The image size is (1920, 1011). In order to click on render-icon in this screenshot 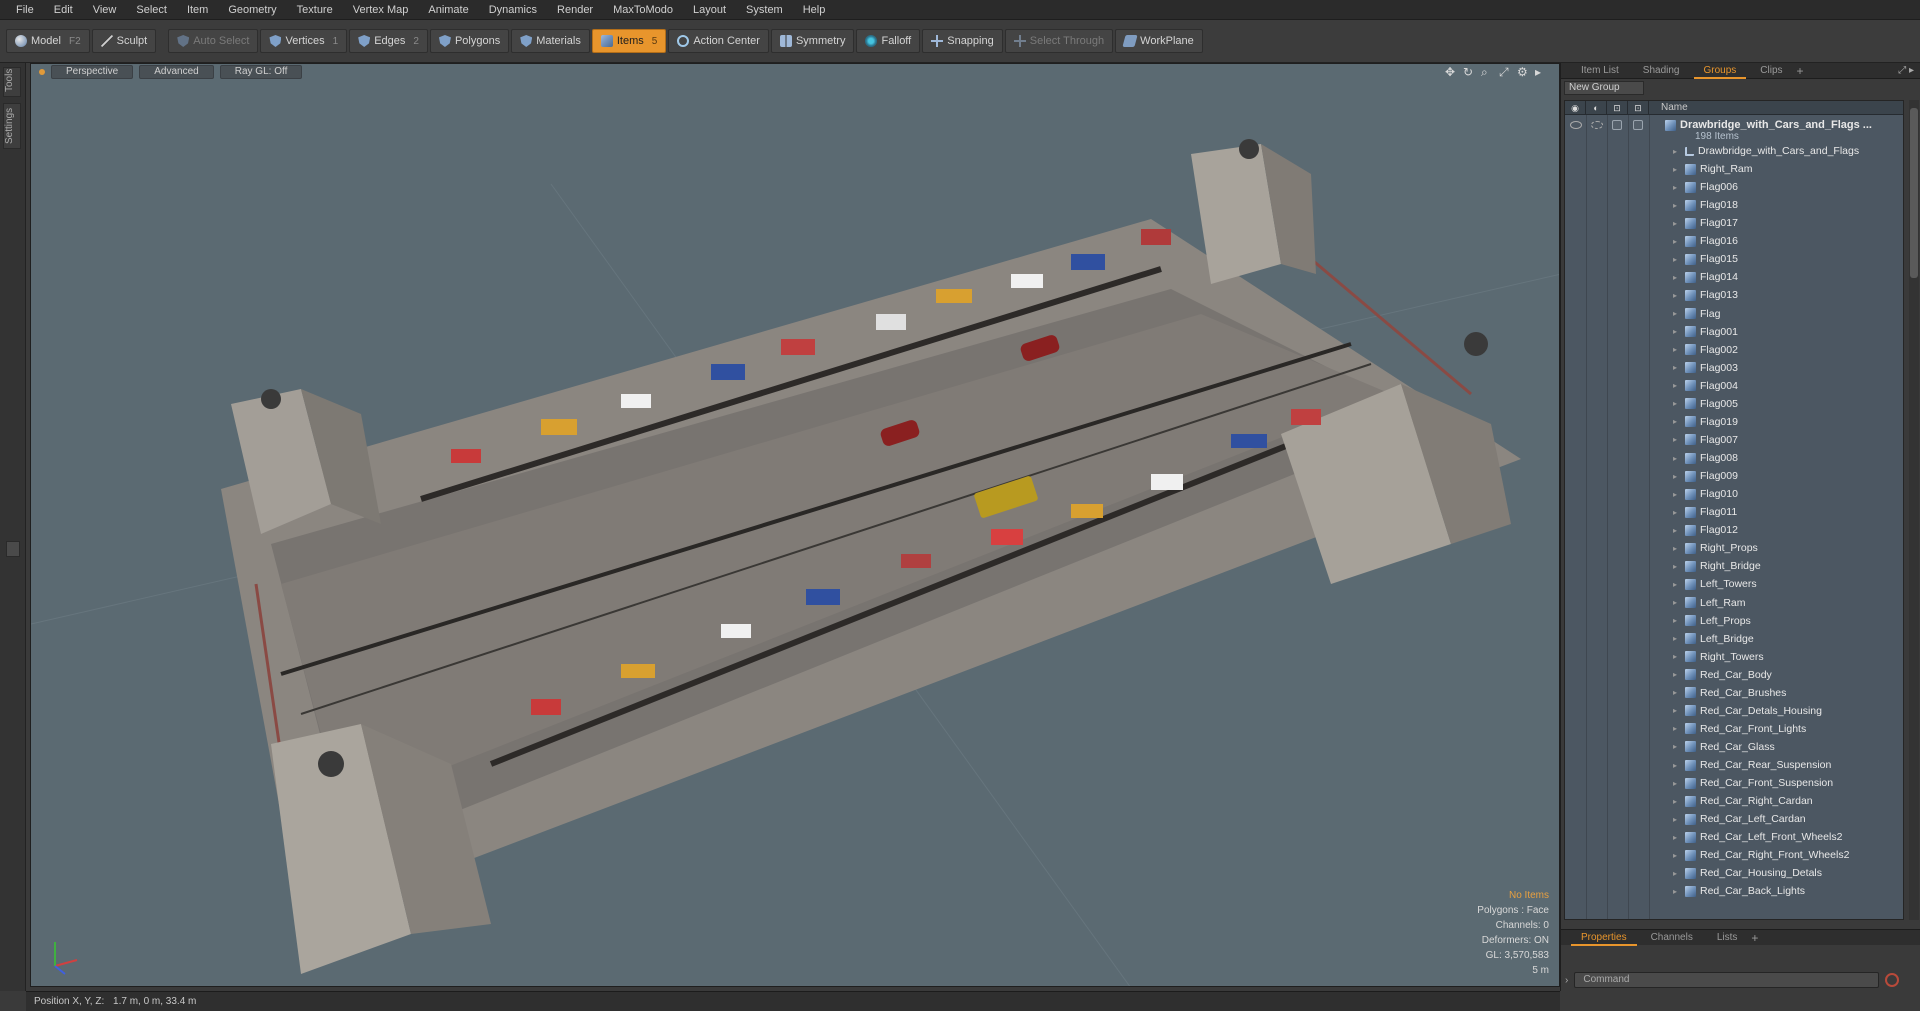, I will do `click(1597, 125)`.